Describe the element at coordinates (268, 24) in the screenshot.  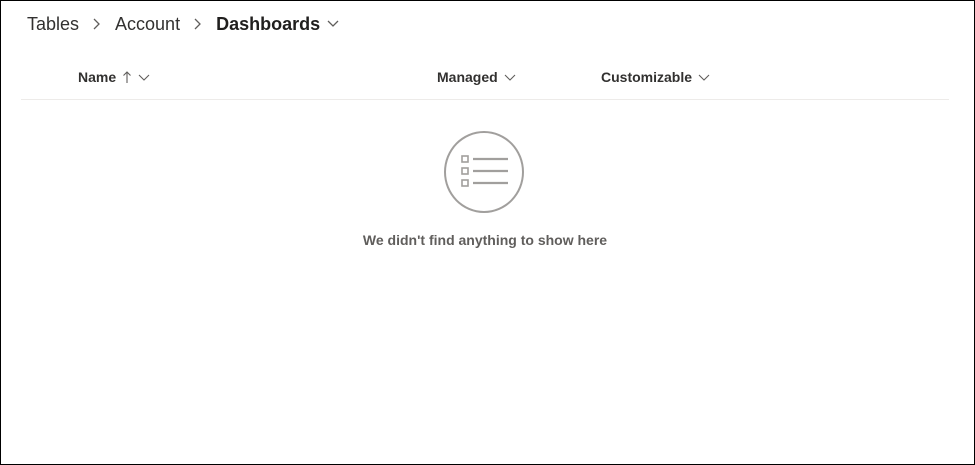
I see `breadcrumb-current-dashboards: Dashboards` at that location.